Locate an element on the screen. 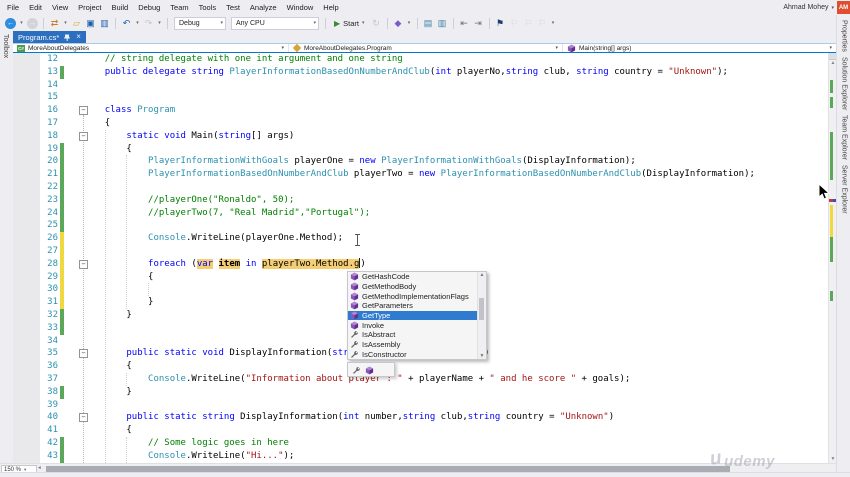 Image resolution: width=850 pixels, height=477 pixels. intellisense-scrollbar: ▲ ▼ is located at coordinates (481, 316).